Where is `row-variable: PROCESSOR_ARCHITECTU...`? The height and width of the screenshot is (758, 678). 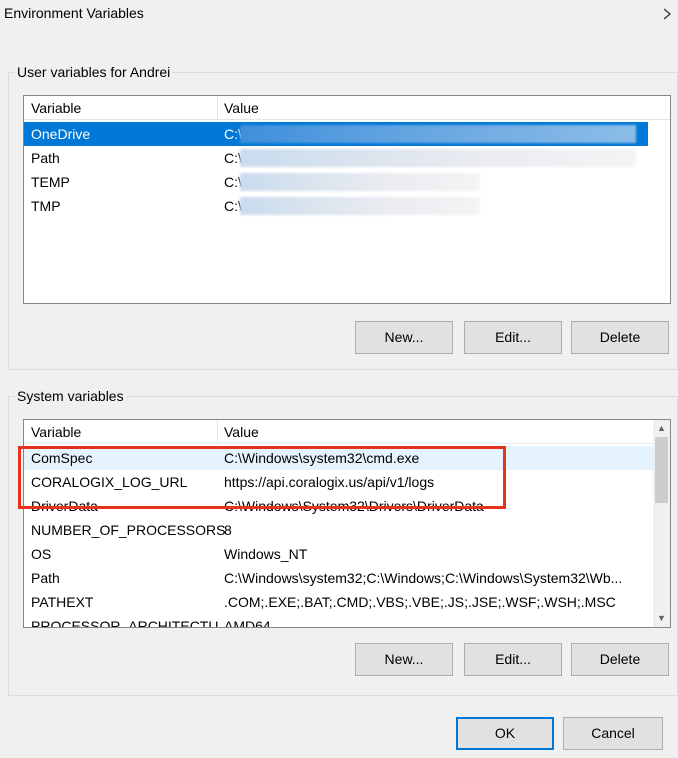
row-variable: PROCESSOR_ARCHITECTU... is located at coordinates (131, 623).